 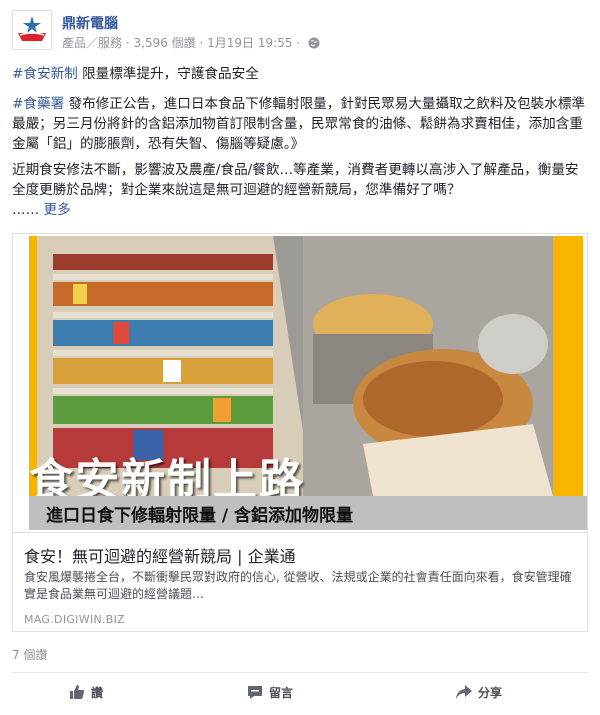 What do you see at coordinates (301, 555) in the screenshot?
I see `link-title: 食安！無可迴避的經營新競局 | 企業通` at bounding box center [301, 555].